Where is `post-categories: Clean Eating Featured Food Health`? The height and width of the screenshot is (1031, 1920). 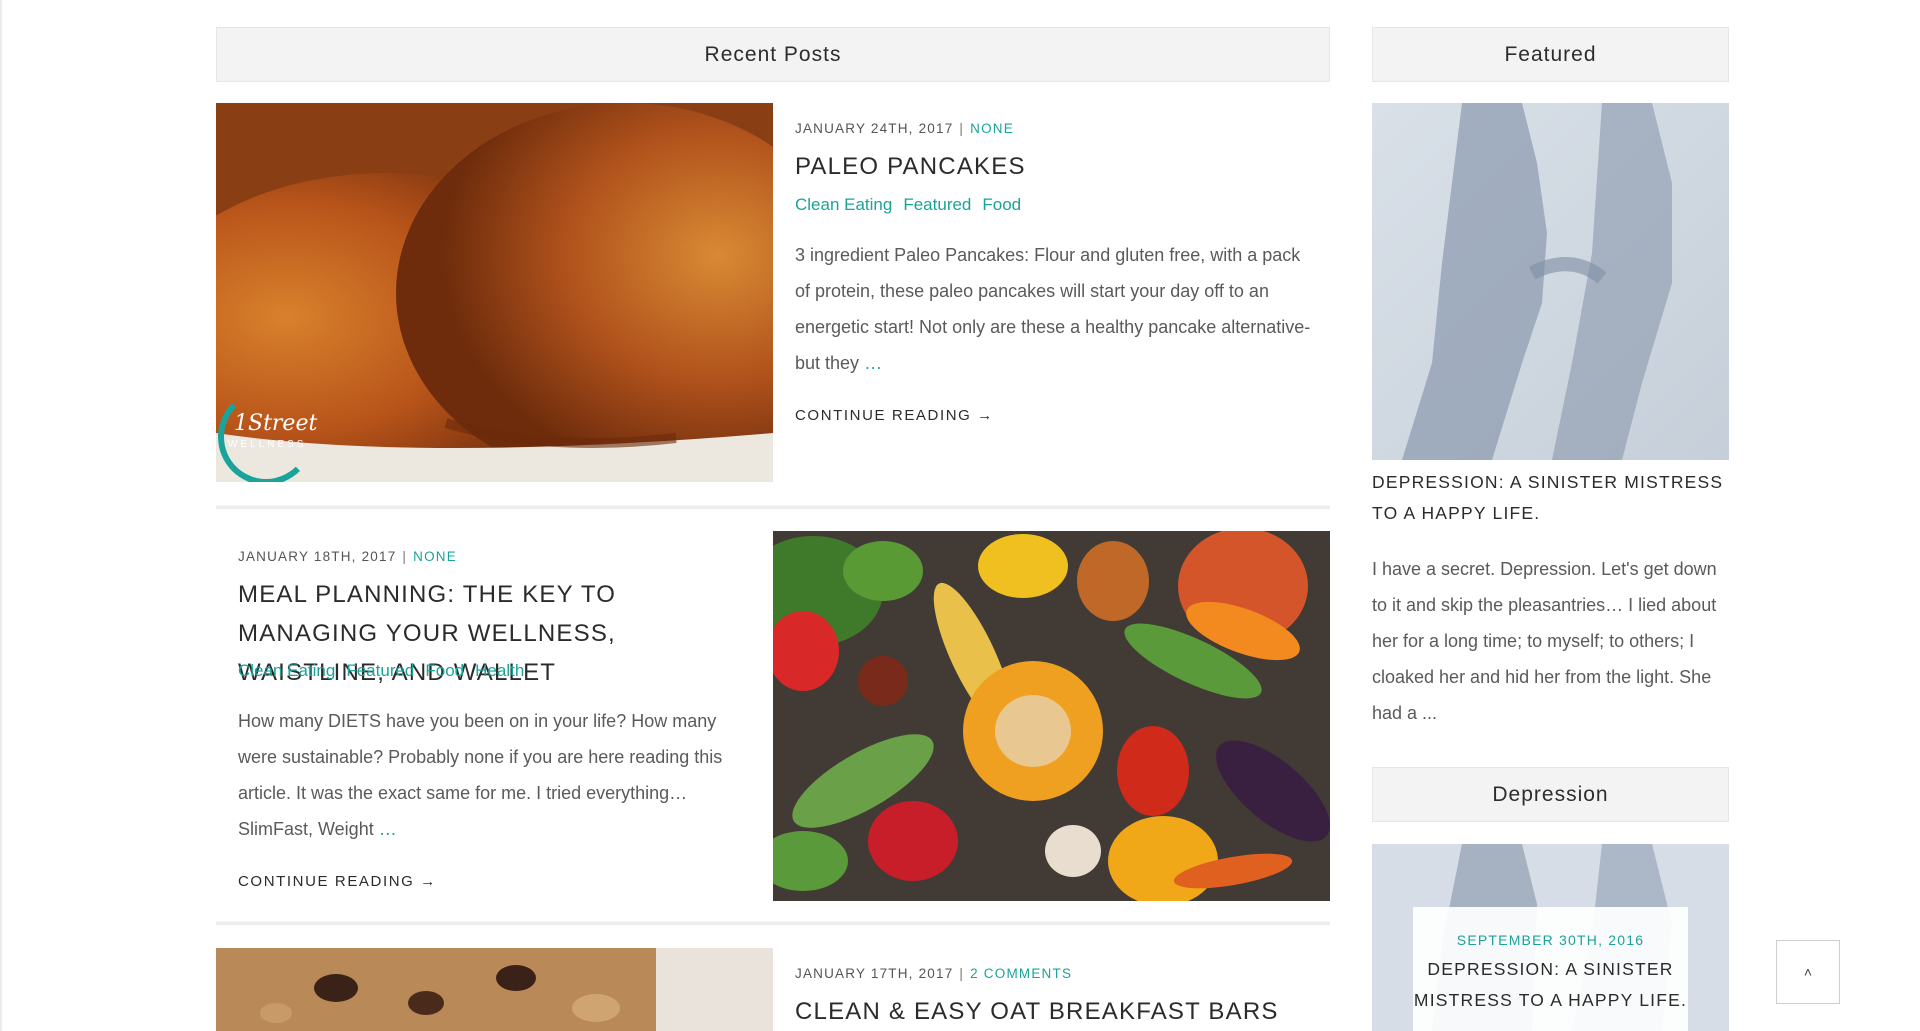 post-categories: Clean Eating Featured Food Health is located at coordinates (386, 671).